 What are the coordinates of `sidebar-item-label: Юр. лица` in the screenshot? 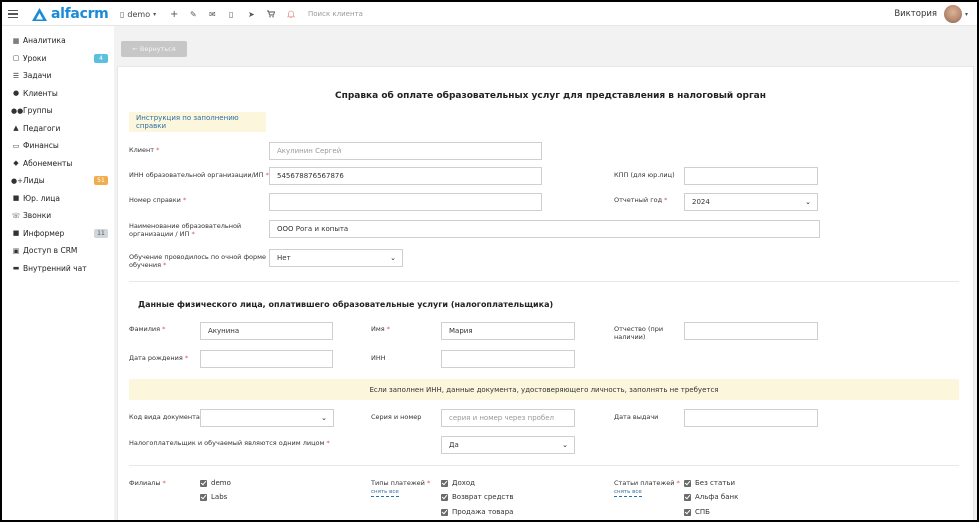 It's located at (41, 198).